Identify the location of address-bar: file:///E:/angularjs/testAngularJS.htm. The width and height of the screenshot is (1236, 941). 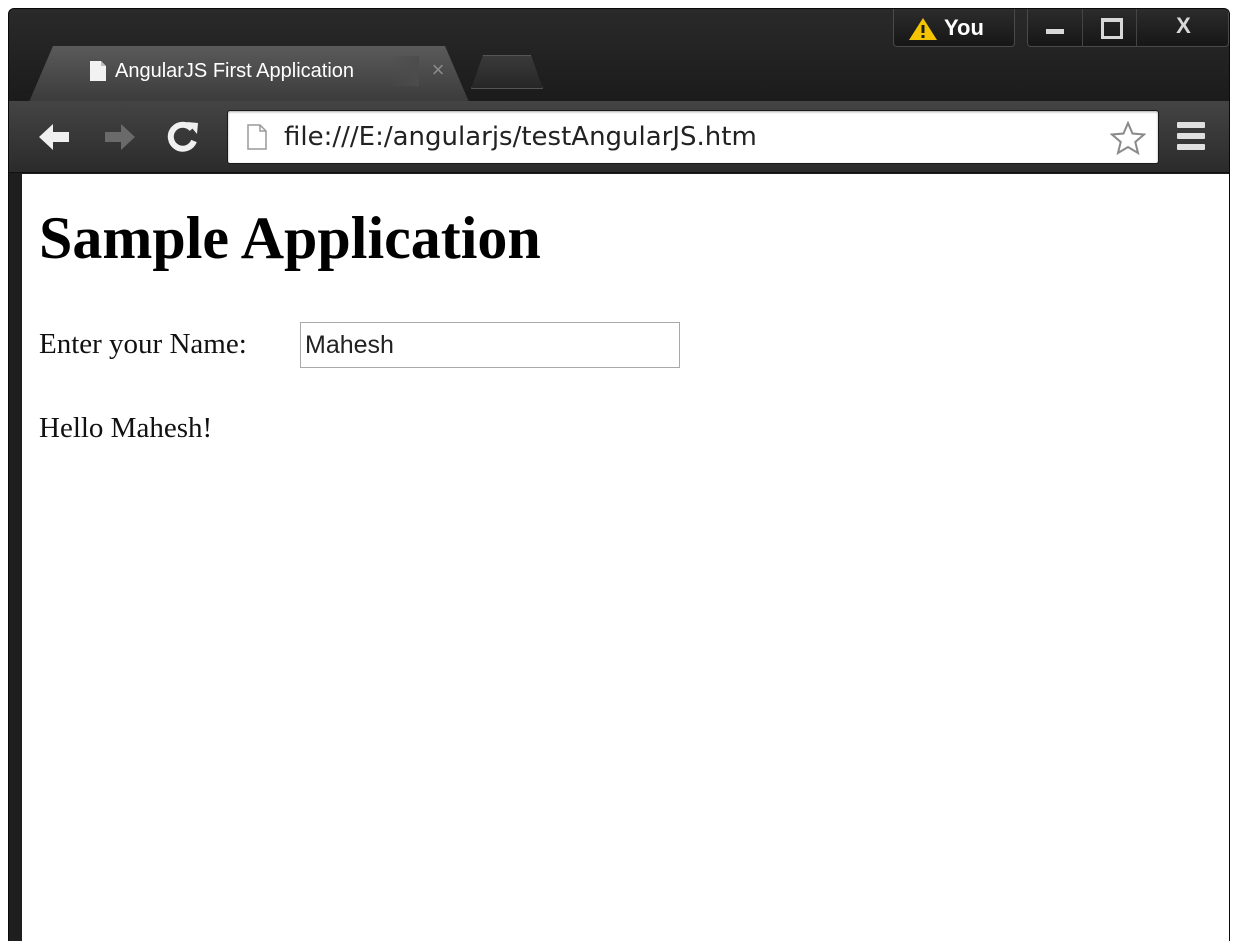
(693, 137).